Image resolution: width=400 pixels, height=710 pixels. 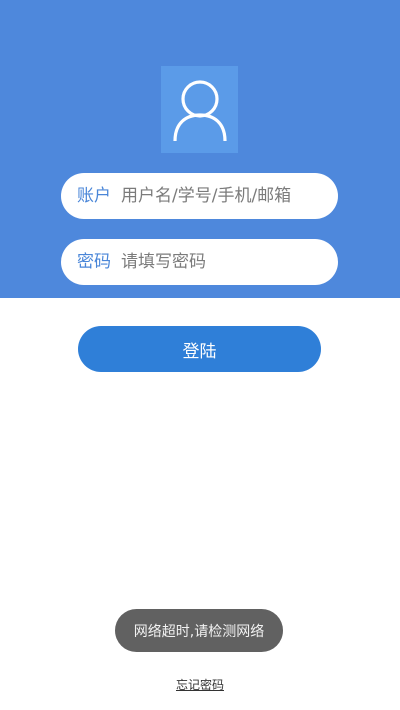 I want to click on avatar, so click(x=199, y=109).